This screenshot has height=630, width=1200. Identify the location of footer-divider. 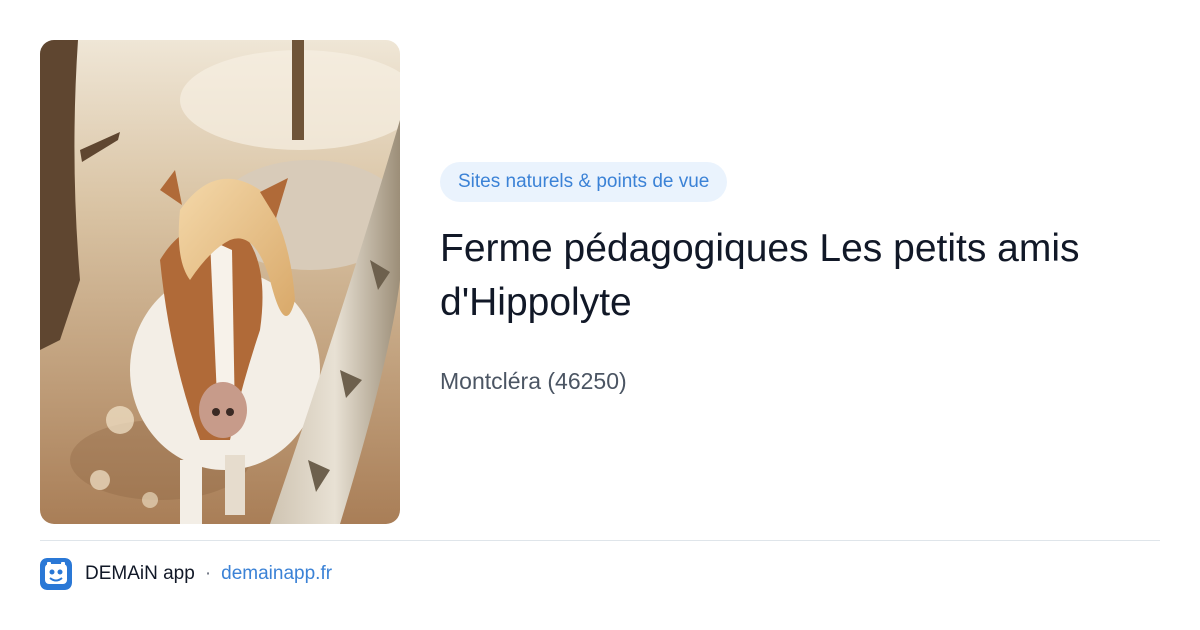
(600, 540).